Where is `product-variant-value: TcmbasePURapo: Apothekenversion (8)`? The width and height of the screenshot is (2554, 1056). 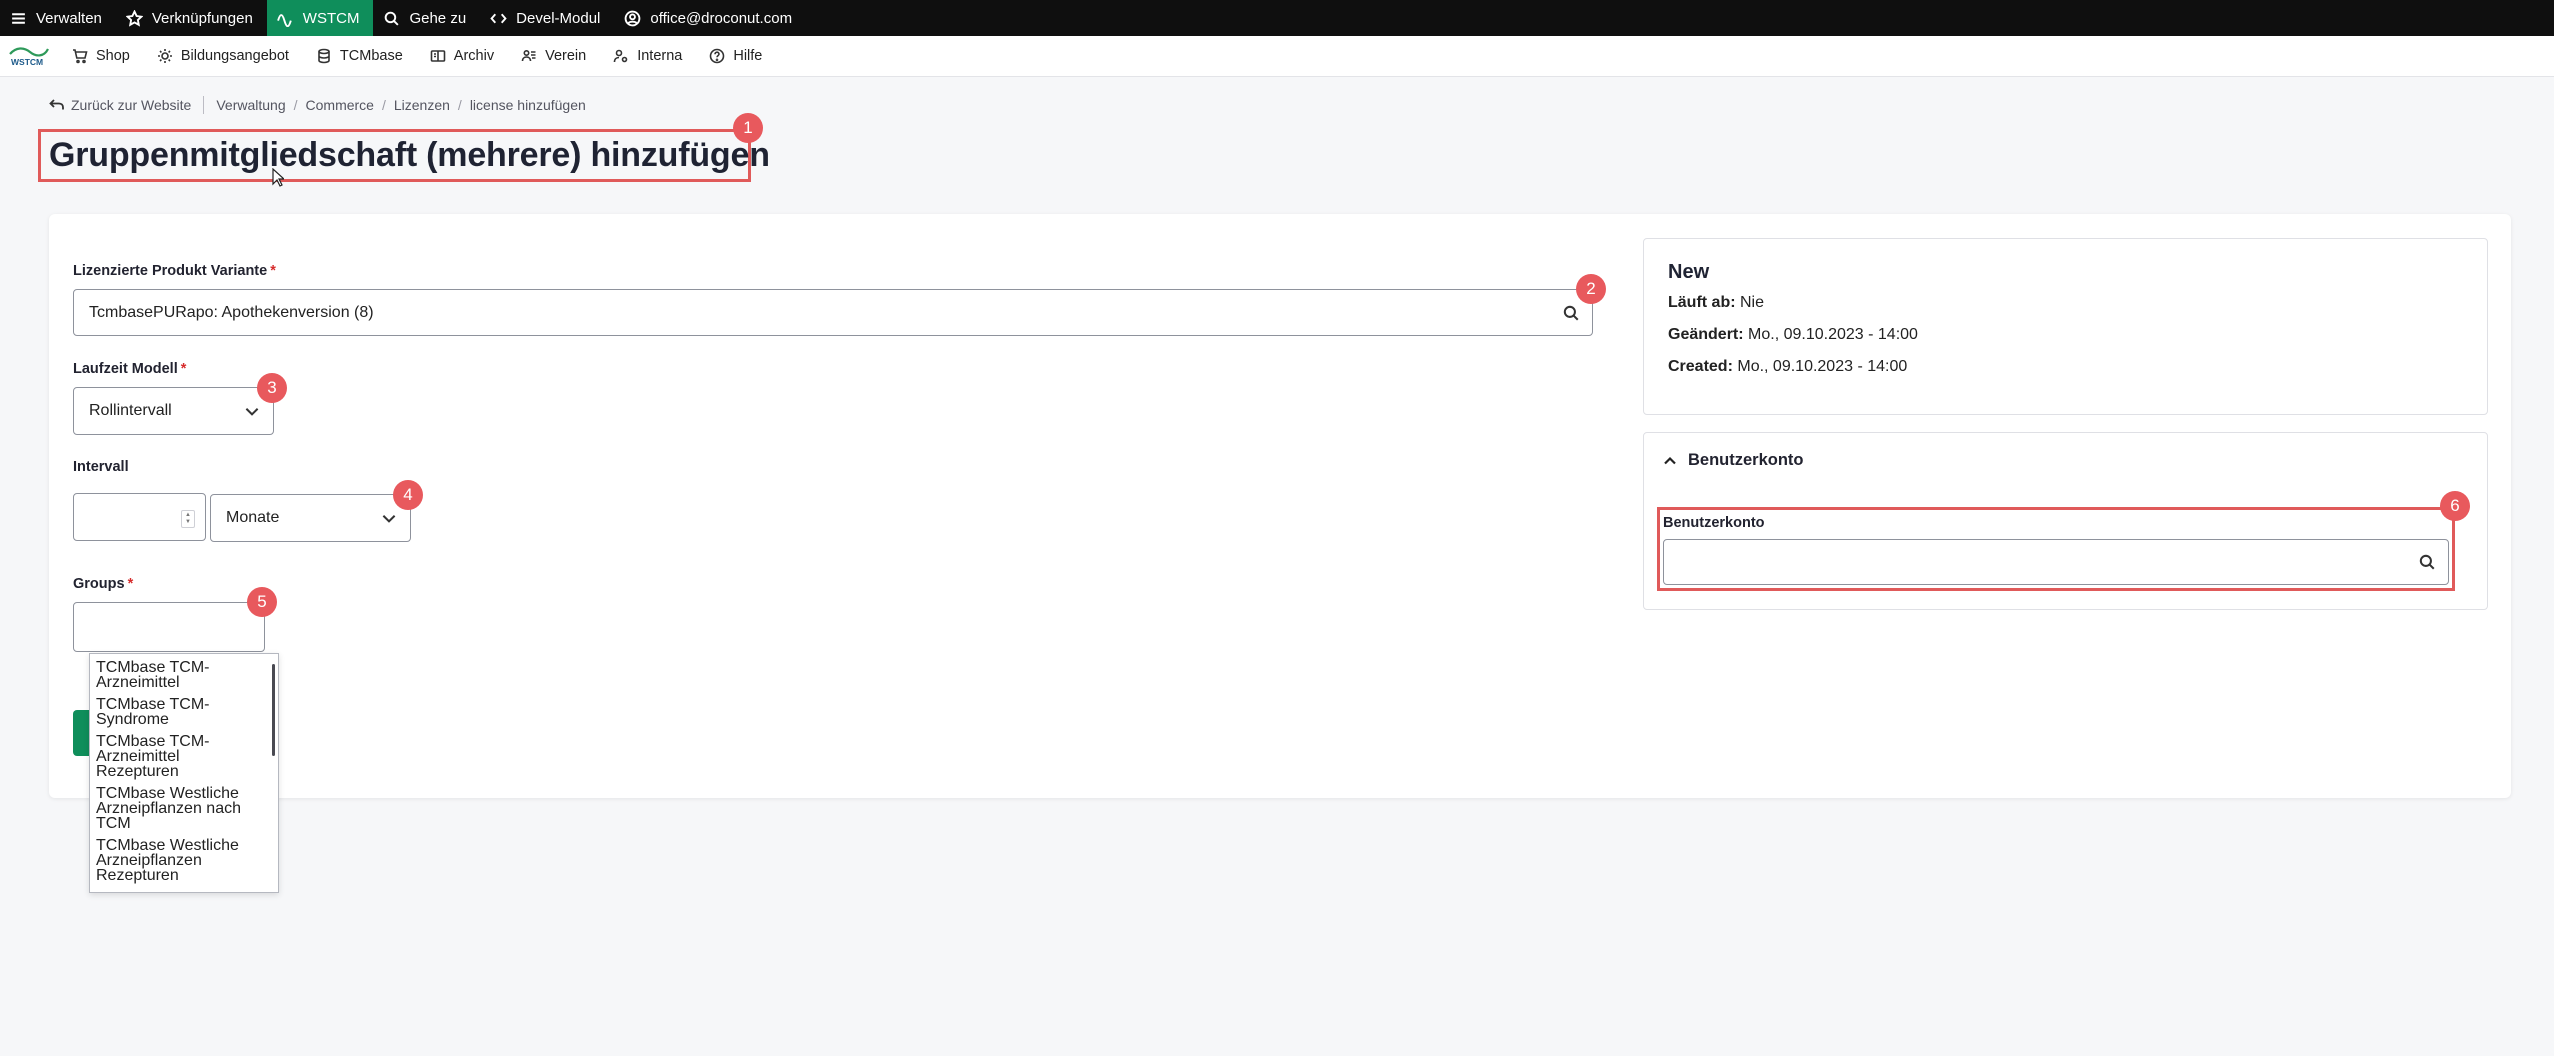
product-variant-value: TcmbasePURapo: Apothekenversion (8) is located at coordinates (231, 312).